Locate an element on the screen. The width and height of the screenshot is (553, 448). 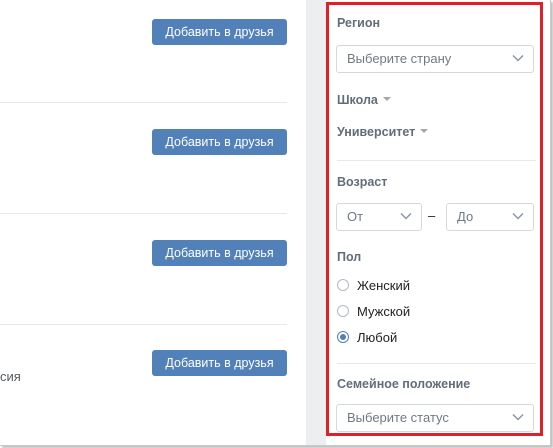
panel-gap is located at coordinates (316, 222).